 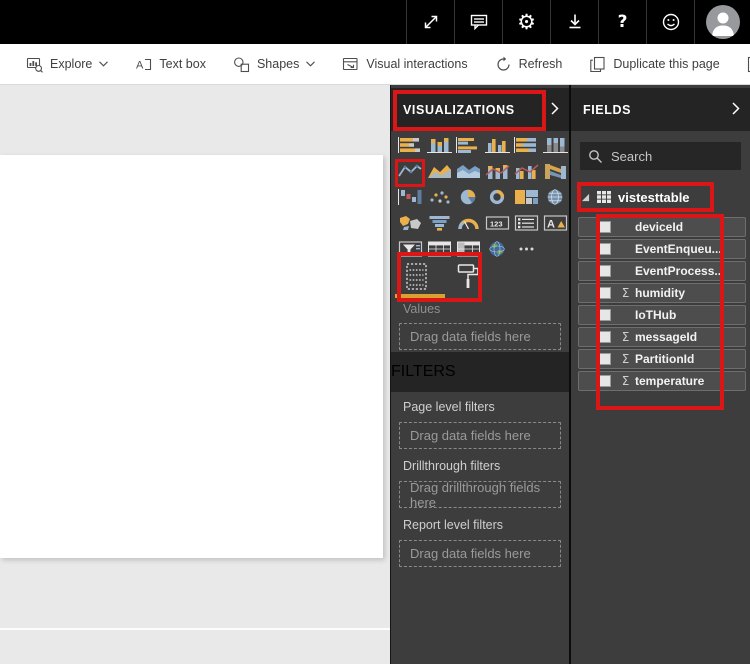 I want to click on drillthrough-filters-label: Drillthrough filters, so click(x=452, y=466).